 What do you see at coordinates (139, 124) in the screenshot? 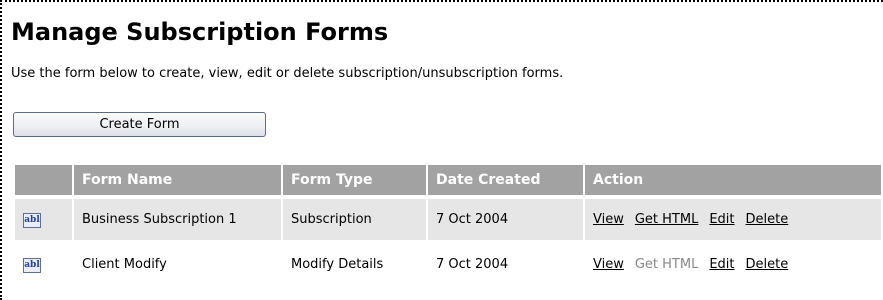
I see `create-form-button: Create Form` at bounding box center [139, 124].